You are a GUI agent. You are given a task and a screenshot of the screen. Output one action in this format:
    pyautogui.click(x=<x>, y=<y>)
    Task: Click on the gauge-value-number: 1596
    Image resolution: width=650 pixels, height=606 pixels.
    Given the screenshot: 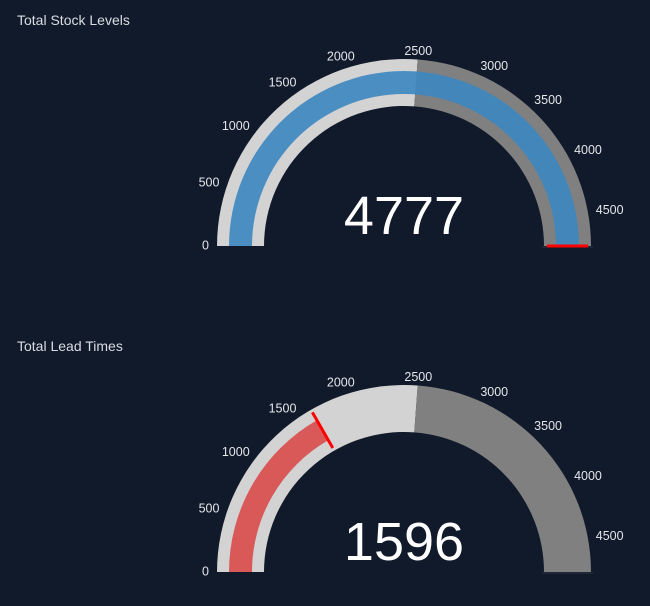 What is the action you would take?
    pyautogui.click(x=404, y=542)
    